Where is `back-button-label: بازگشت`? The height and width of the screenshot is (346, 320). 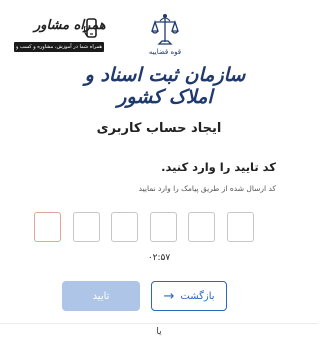
back-button-label: بازگشت is located at coordinates (197, 296).